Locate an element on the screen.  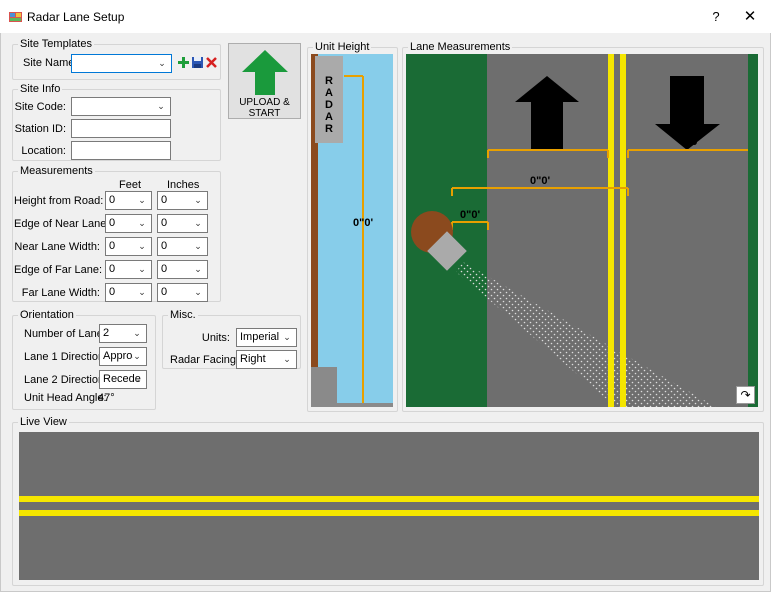
edge-far-lane-label: Edge of Far Lane: is located at coordinates (58, 270).